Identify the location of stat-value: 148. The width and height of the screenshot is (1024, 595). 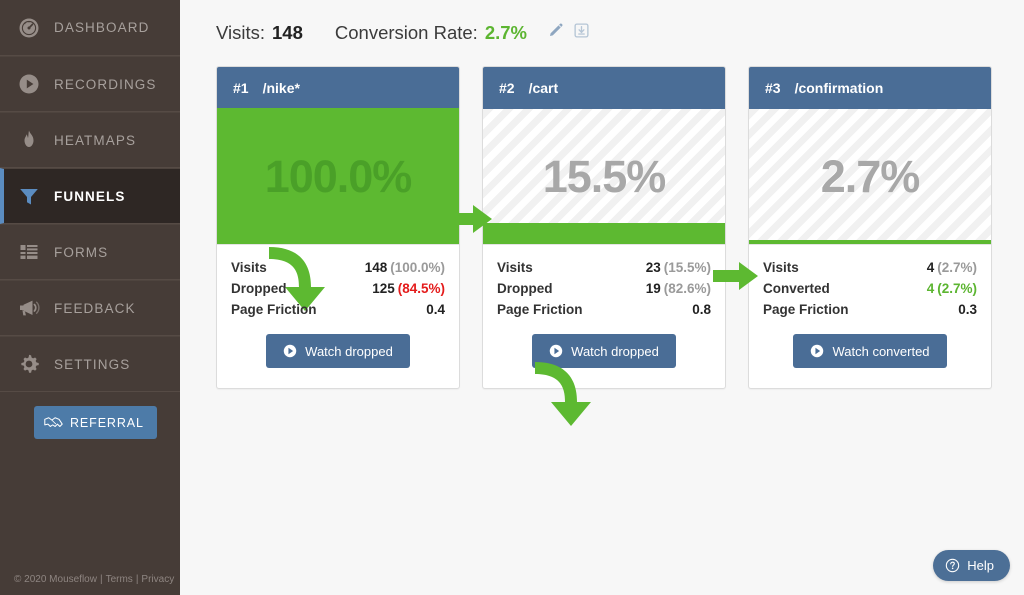
(376, 267).